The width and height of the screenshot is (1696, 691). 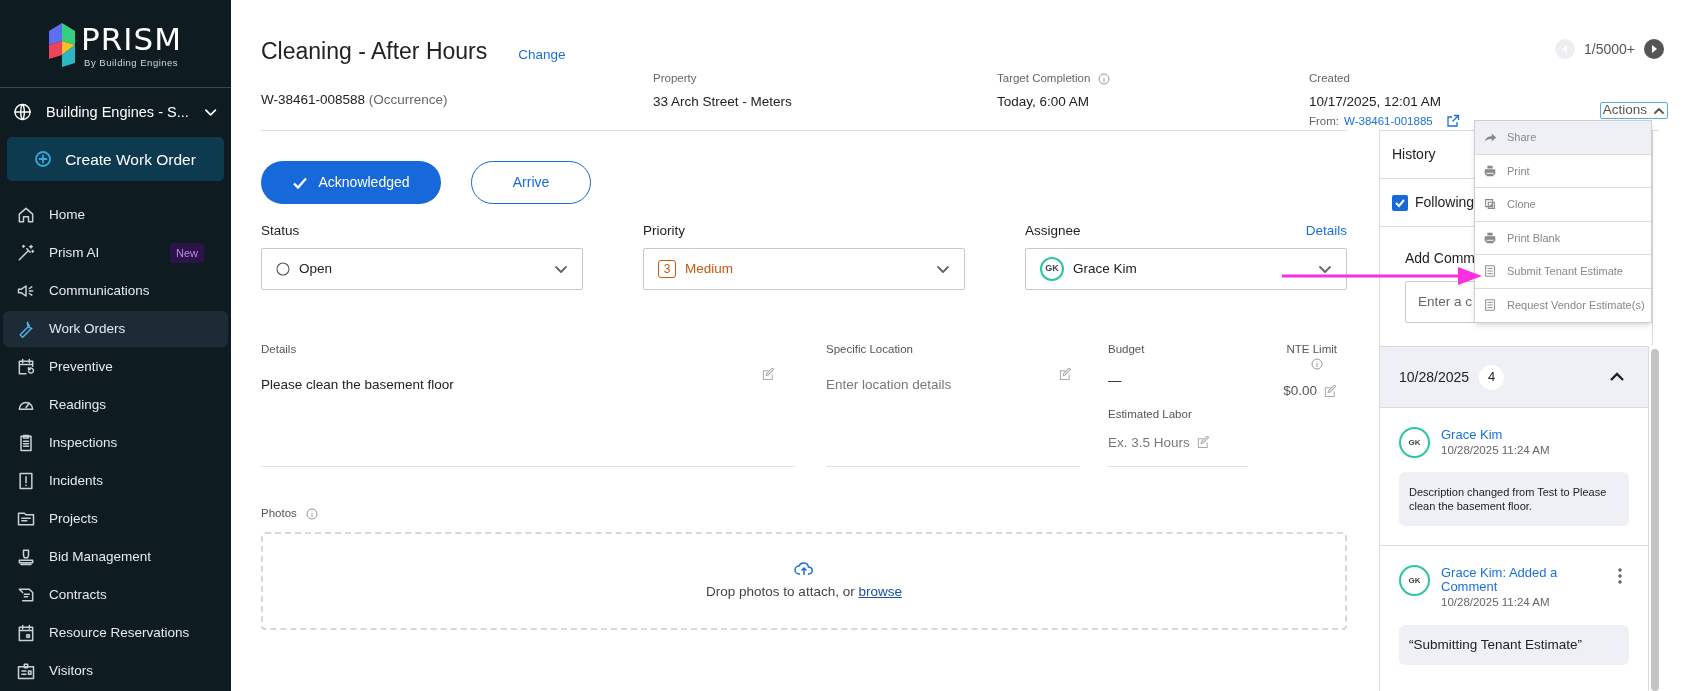 What do you see at coordinates (1115, 381) in the screenshot?
I see `budget-value: —` at bounding box center [1115, 381].